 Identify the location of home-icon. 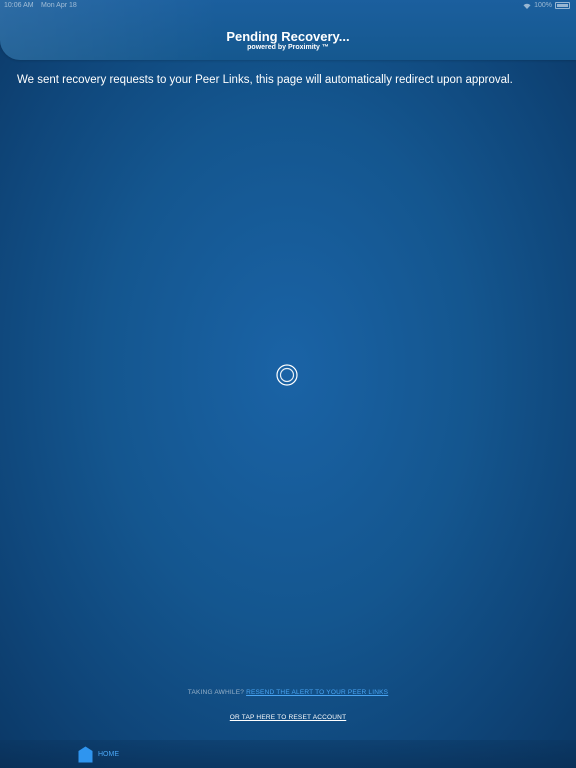
(85, 754).